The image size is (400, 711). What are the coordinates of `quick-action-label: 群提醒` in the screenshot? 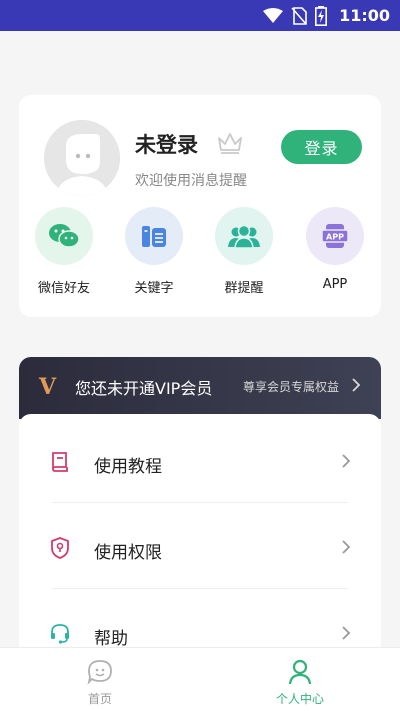 It's located at (244, 288).